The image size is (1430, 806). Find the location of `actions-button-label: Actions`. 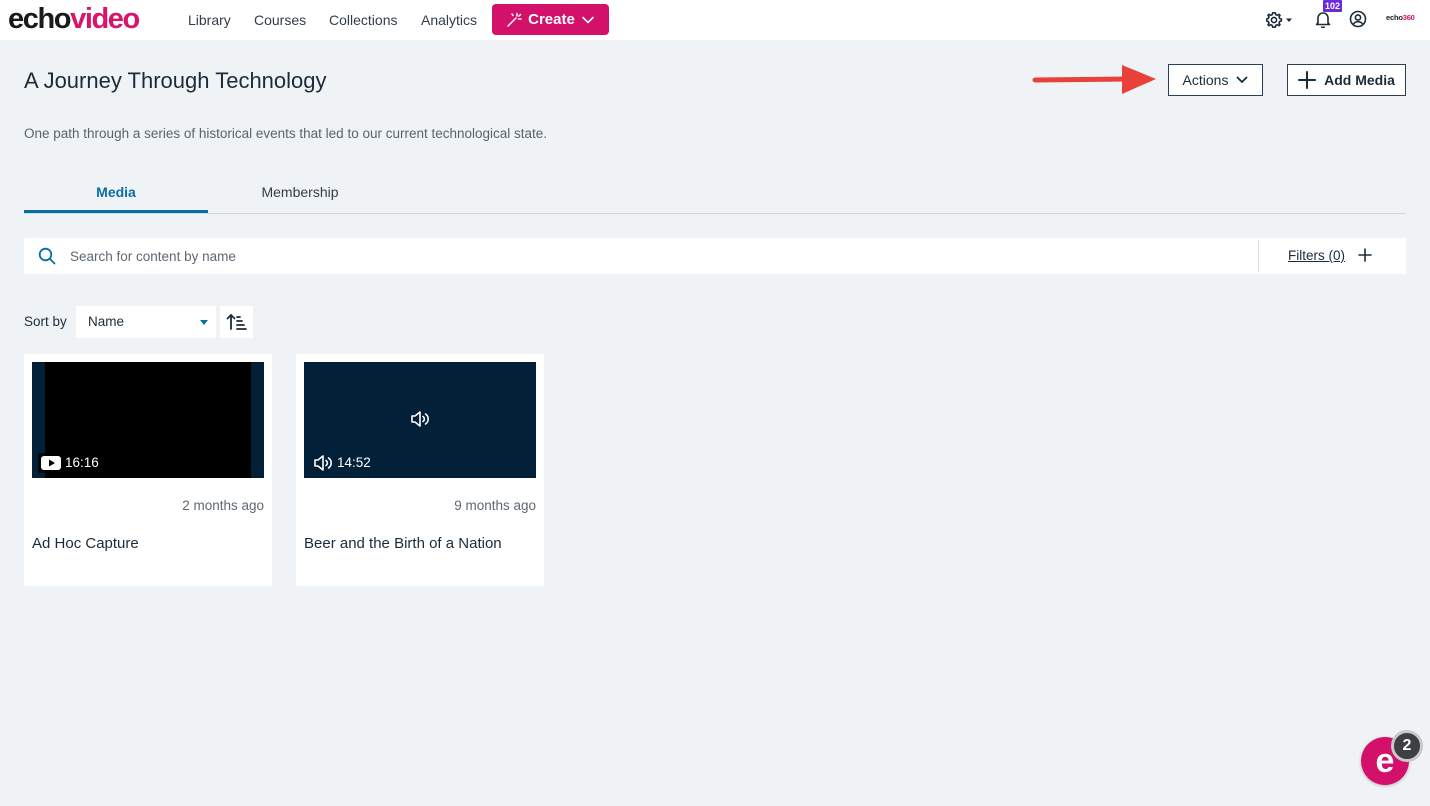

actions-button-label: Actions is located at coordinates (1205, 80).